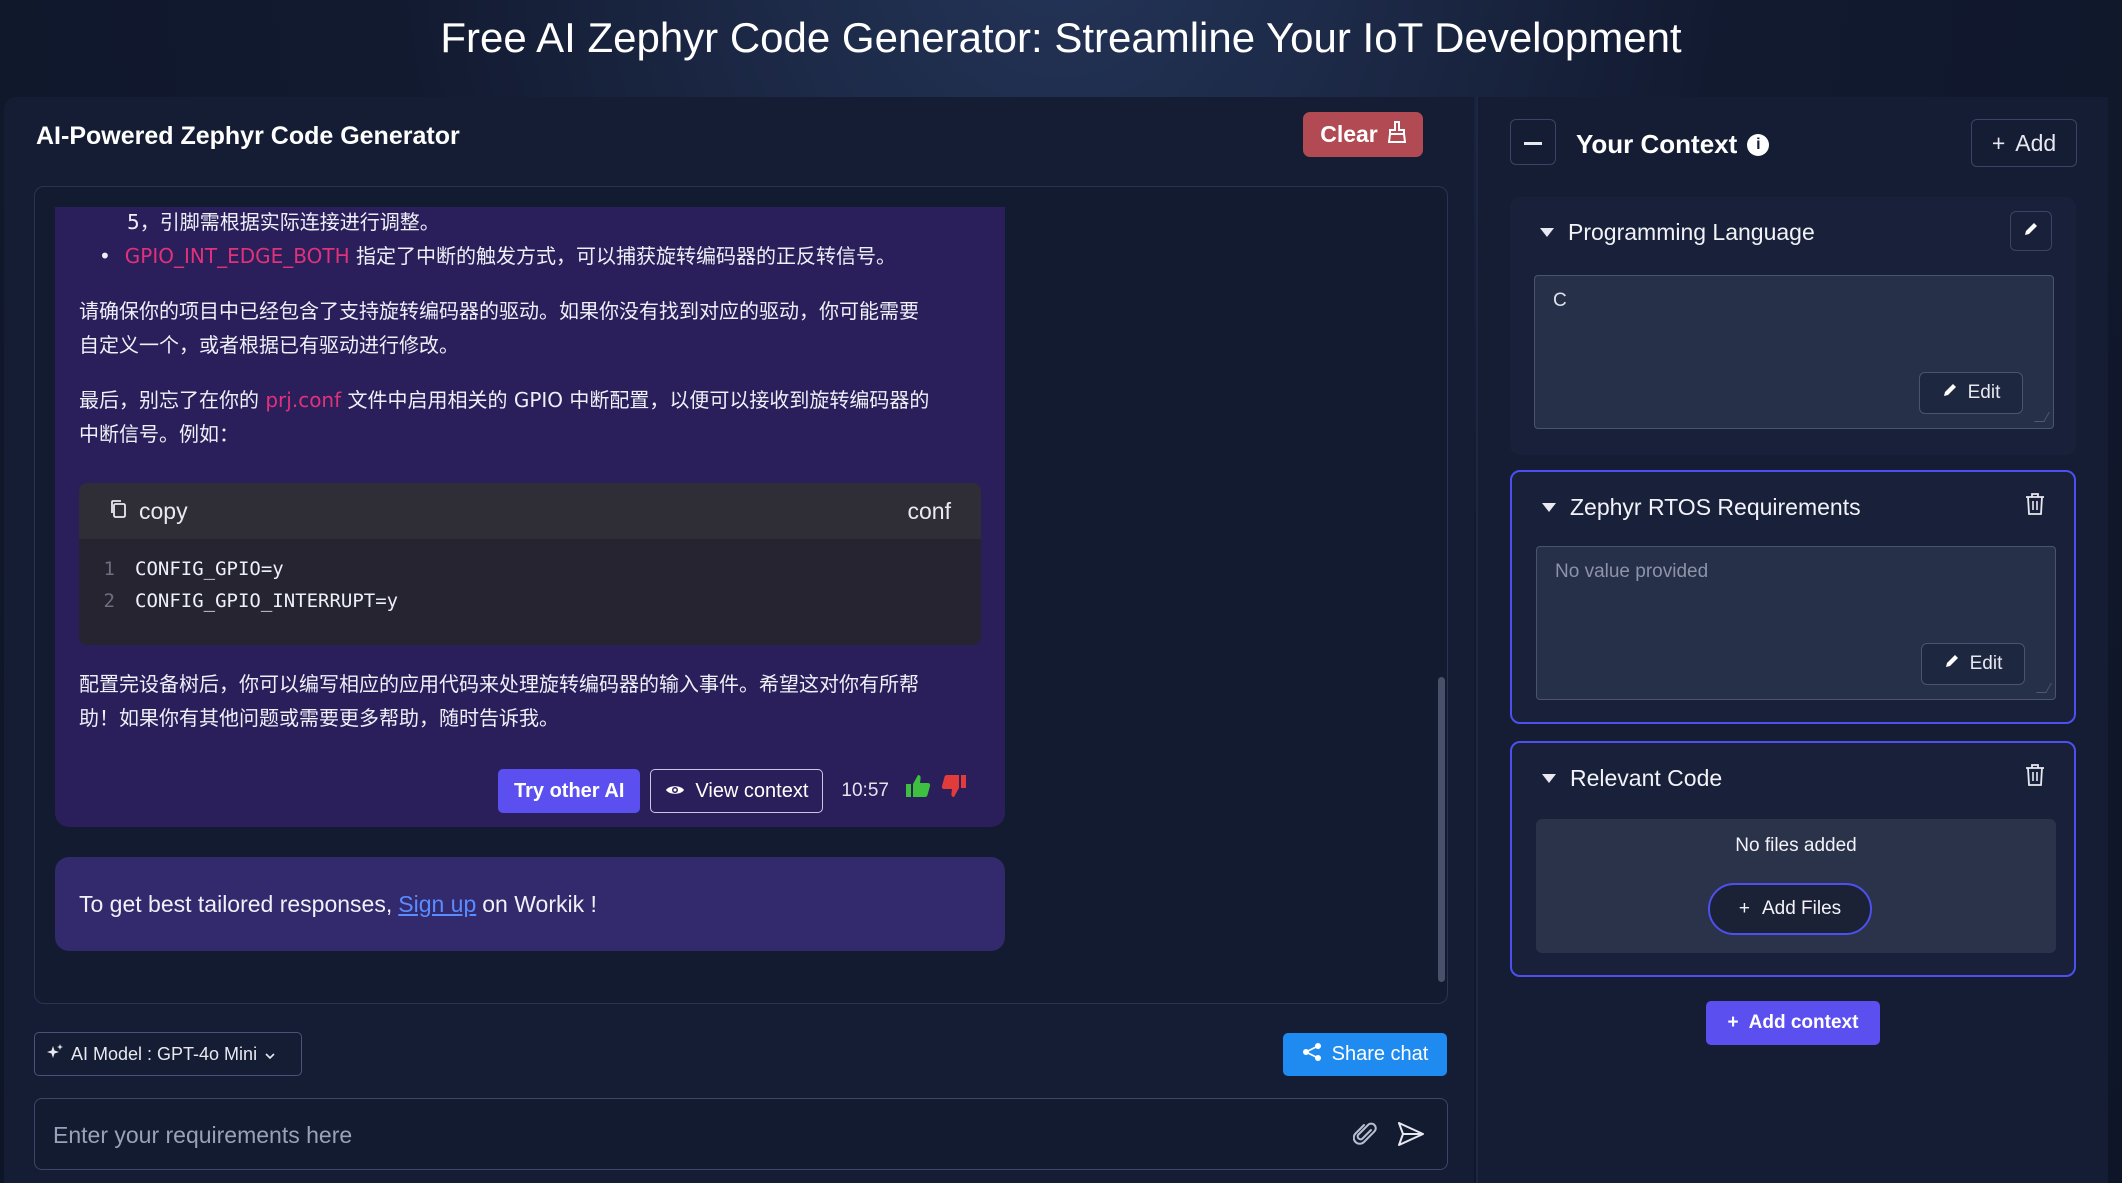 The height and width of the screenshot is (1183, 2122). I want to click on line-number: 1, so click(109, 569).